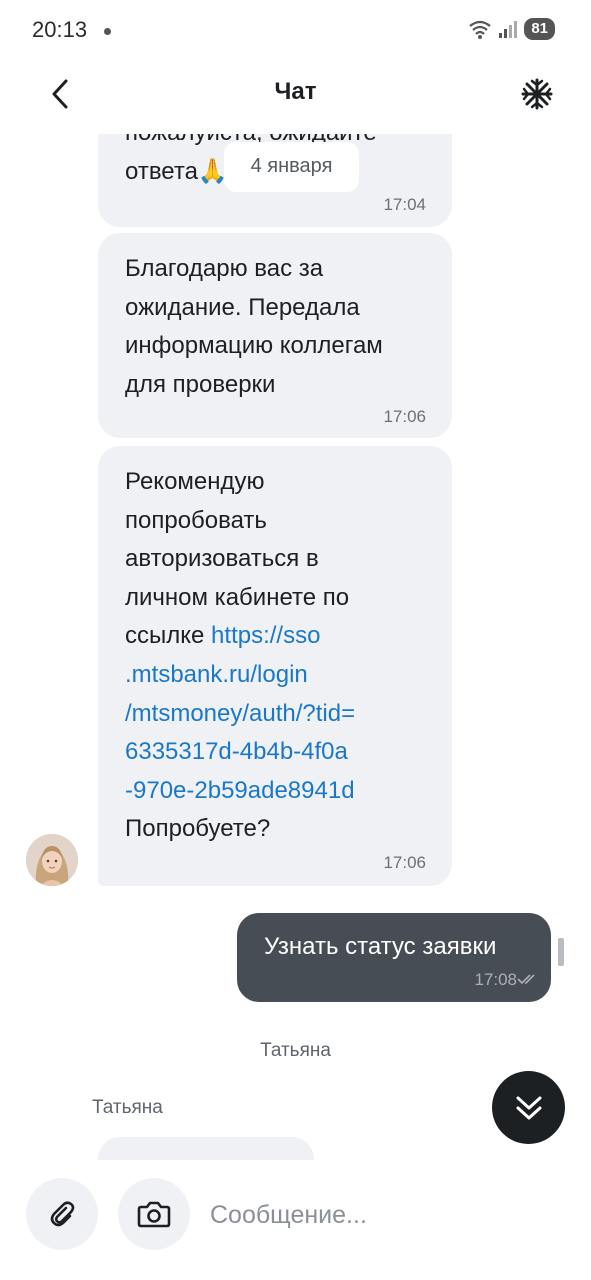 Image resolution: width=591 pixels, height=1280 pixels. Describe the element at coordinates (291, 167) in the screenshot. I see `date-divider: 4 января` at that location.